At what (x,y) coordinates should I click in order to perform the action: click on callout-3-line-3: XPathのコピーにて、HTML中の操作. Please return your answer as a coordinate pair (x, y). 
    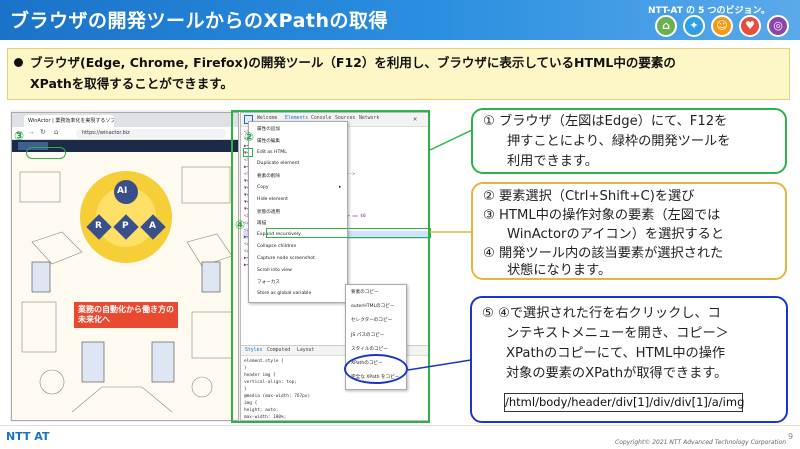
    Looking at the image, I should click on (616, 353).